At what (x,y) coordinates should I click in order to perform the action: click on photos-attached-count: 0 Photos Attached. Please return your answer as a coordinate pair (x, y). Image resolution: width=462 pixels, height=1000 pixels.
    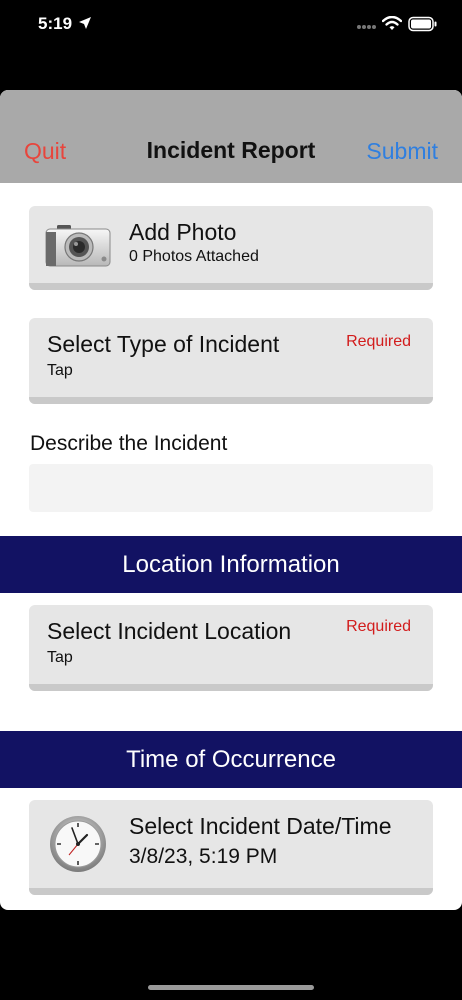
    Looking at the image, I should click on (194, 256).